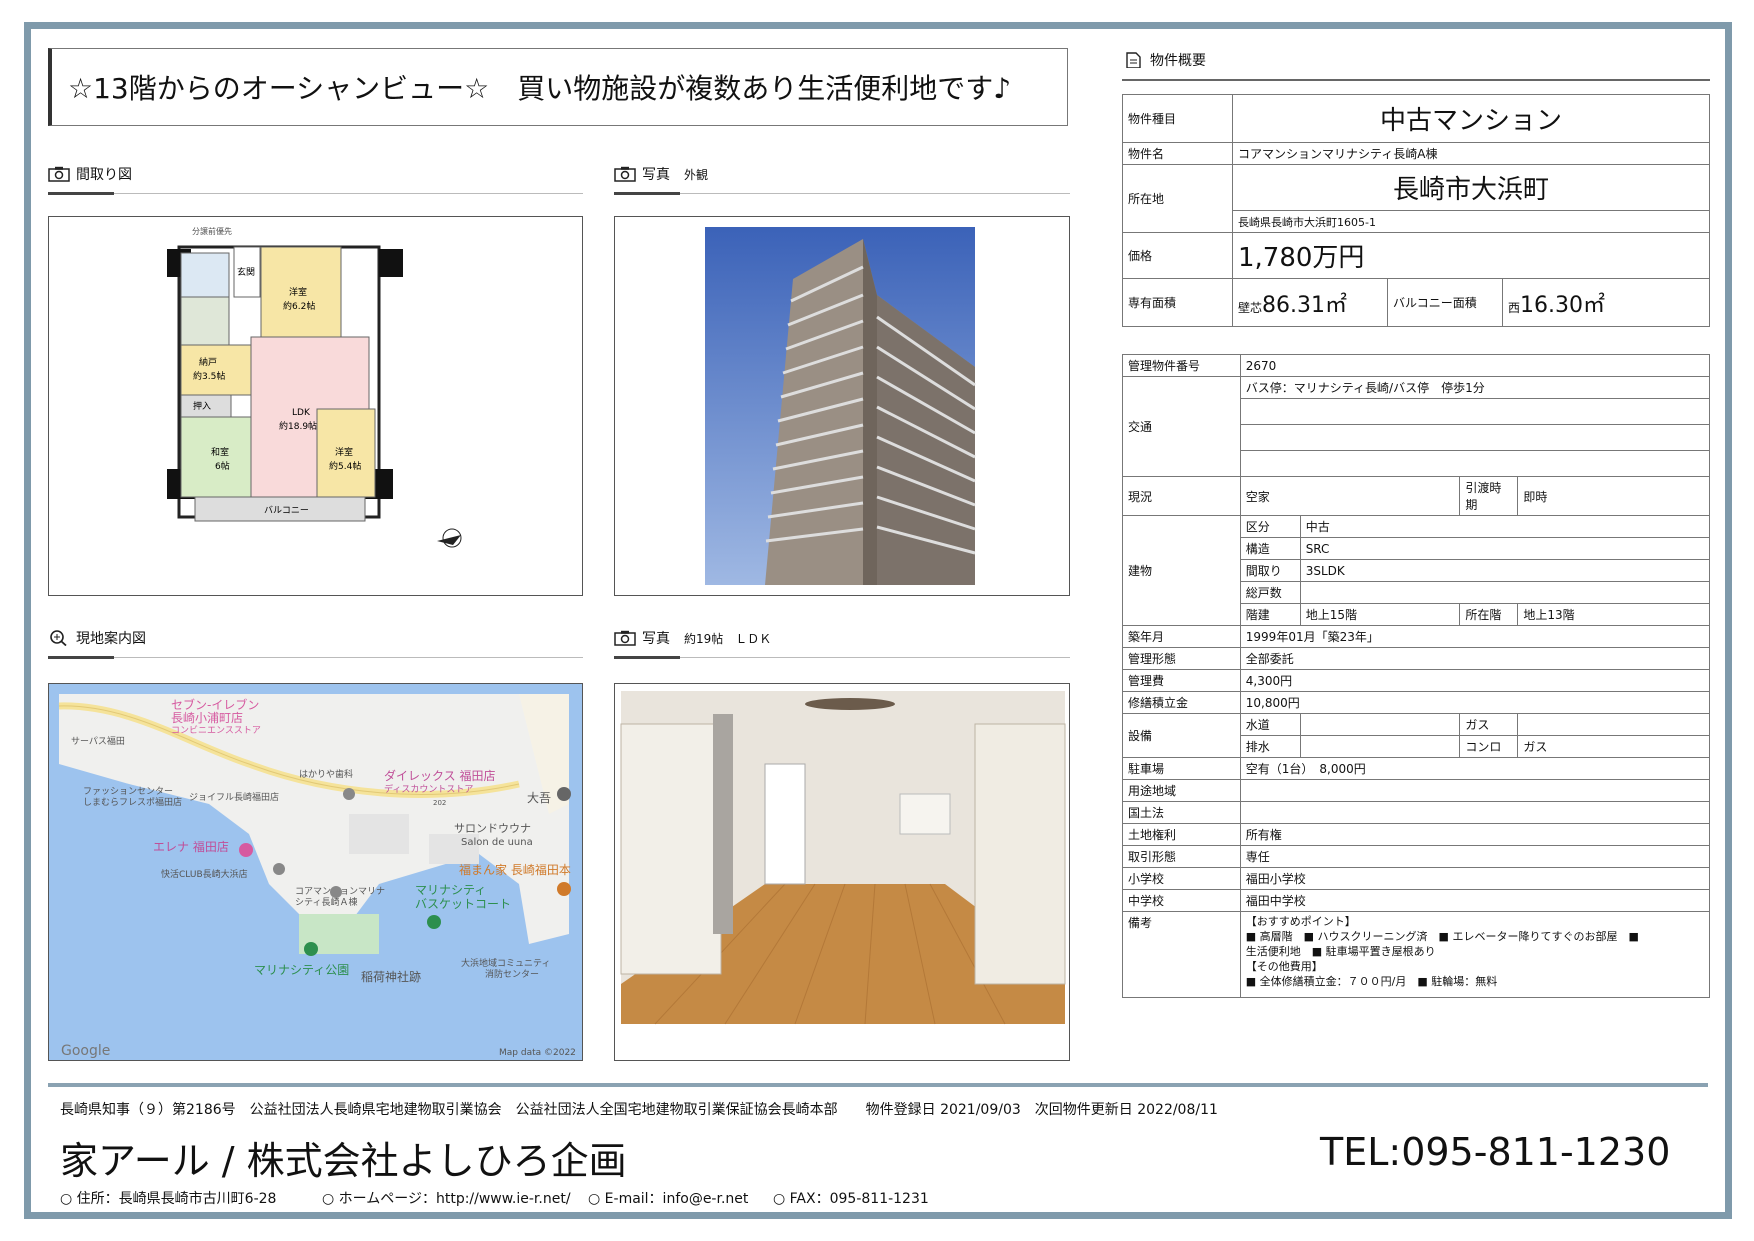 The width and height of the screenshot is (1754, 1241). Describe the element at coordinates (512, 974) in the screenshot. I see `map-label: 消防センター` at that location.